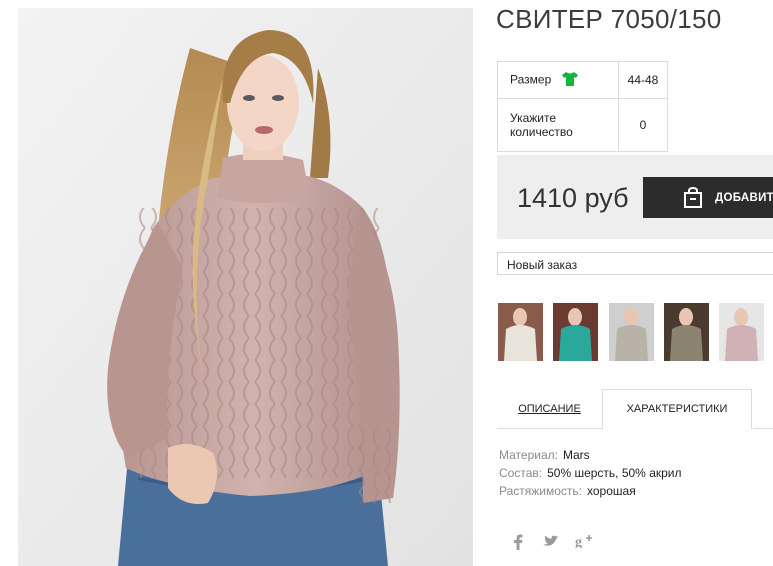 Image resolution: width=773 pixels, height=566 pixels. What do you see at coordinates (570, 80) in the screenshot?
I see `size-chart-icon` at bounding box center [570, 80].